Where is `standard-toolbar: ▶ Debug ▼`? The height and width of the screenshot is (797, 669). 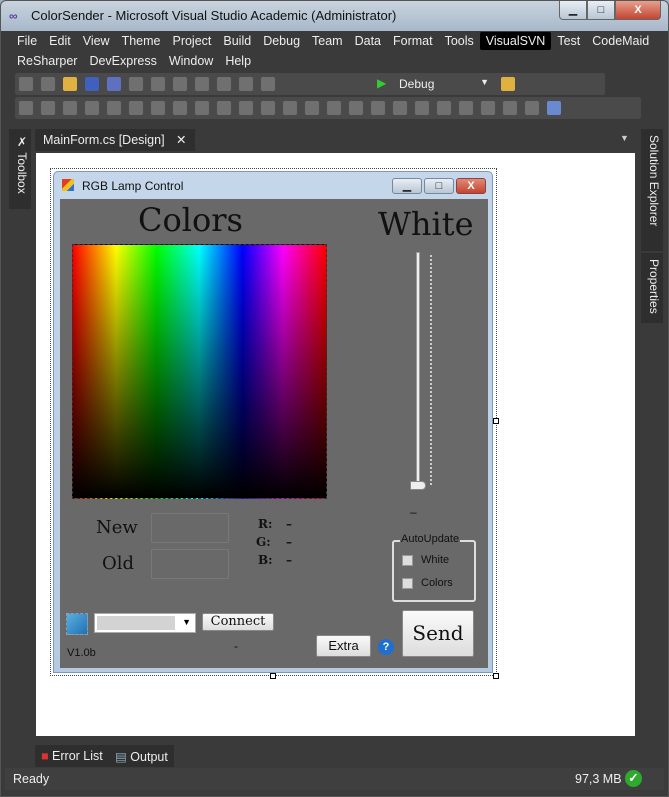
standard-toolbar: ▶ Debug ▼ is located at coordinates (310, 84).